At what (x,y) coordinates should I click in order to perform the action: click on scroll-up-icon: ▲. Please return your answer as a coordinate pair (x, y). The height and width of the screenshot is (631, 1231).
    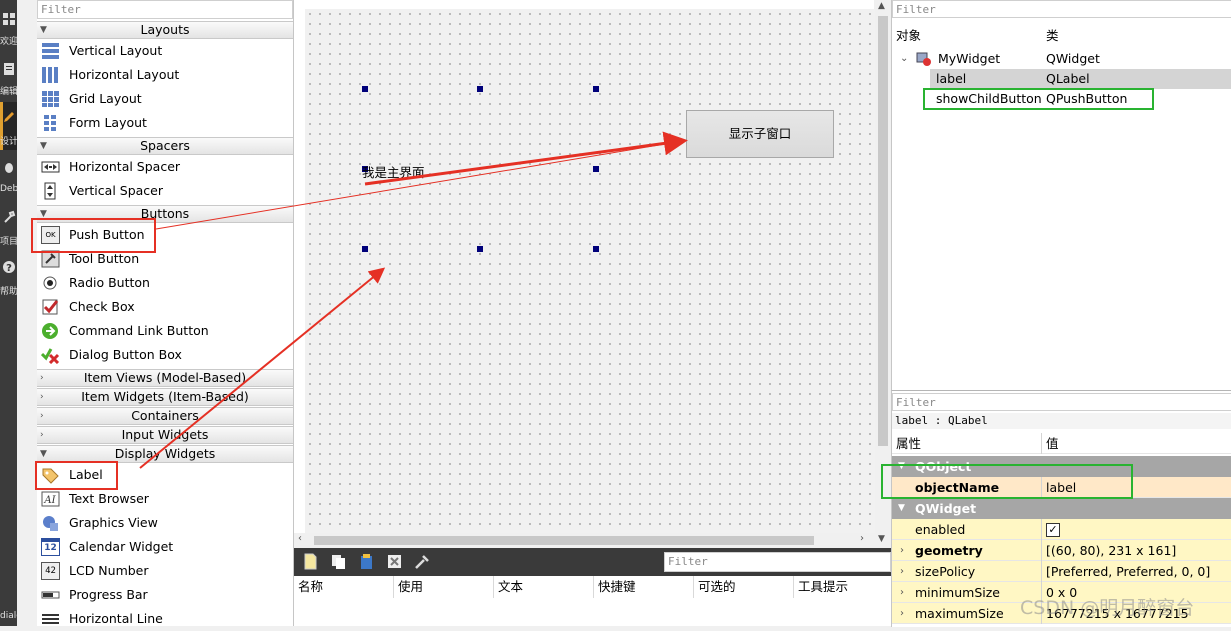
    Looking at the image, I should click on (881, 6).